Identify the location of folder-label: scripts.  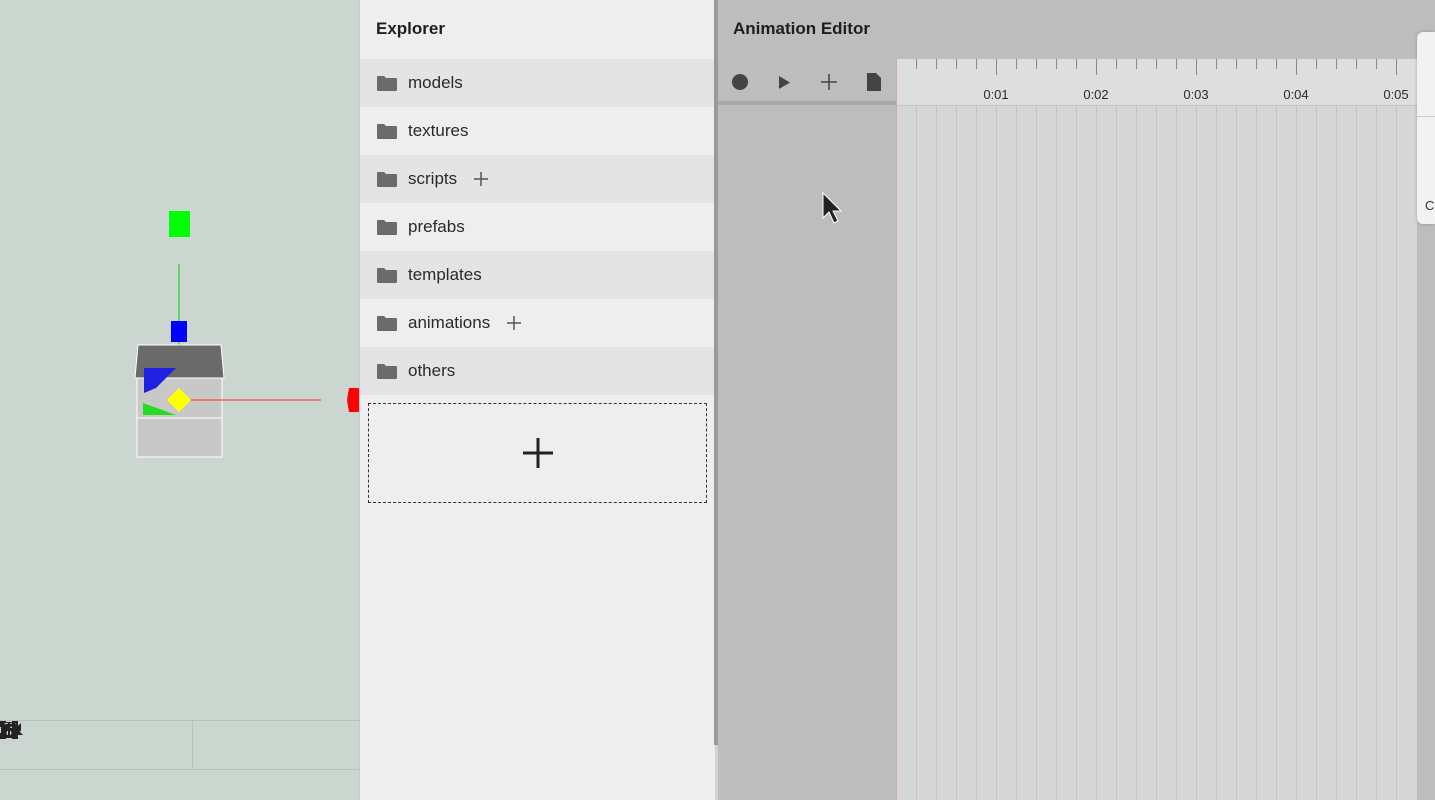
(433, 178).